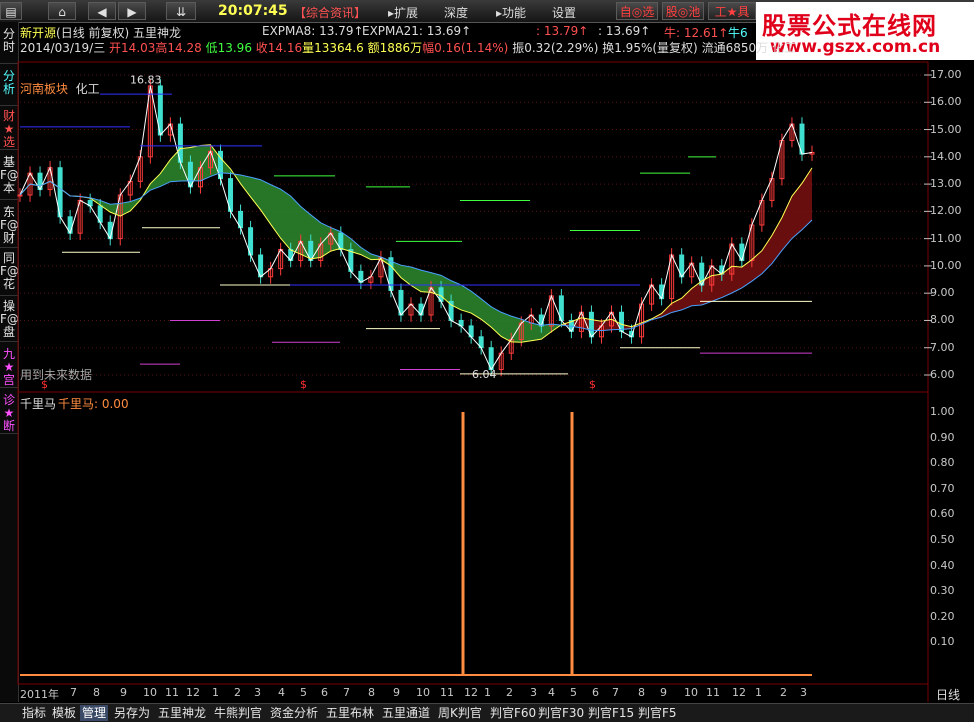 This screenshot has height=722, width=974. What do you see at coordinates (948, 694) in the screenshot?
I see `period-indicator: 日线` at bounding box center [948, 694].